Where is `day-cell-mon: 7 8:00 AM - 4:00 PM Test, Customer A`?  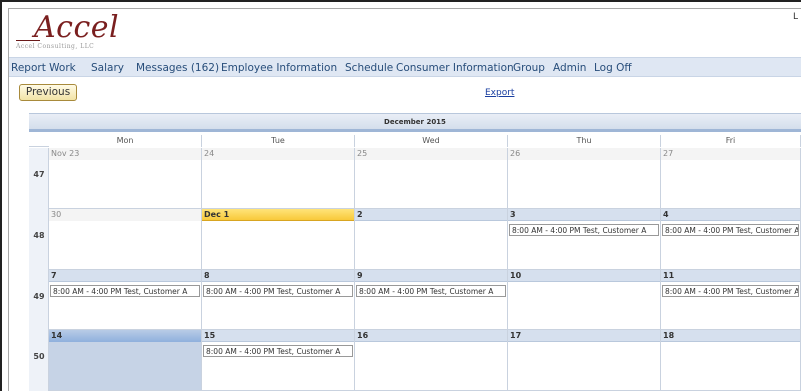 day-cell-mon: 7 8:00 AM - 4:00 PM Test, Customer A is located at coordinates (125, 300).